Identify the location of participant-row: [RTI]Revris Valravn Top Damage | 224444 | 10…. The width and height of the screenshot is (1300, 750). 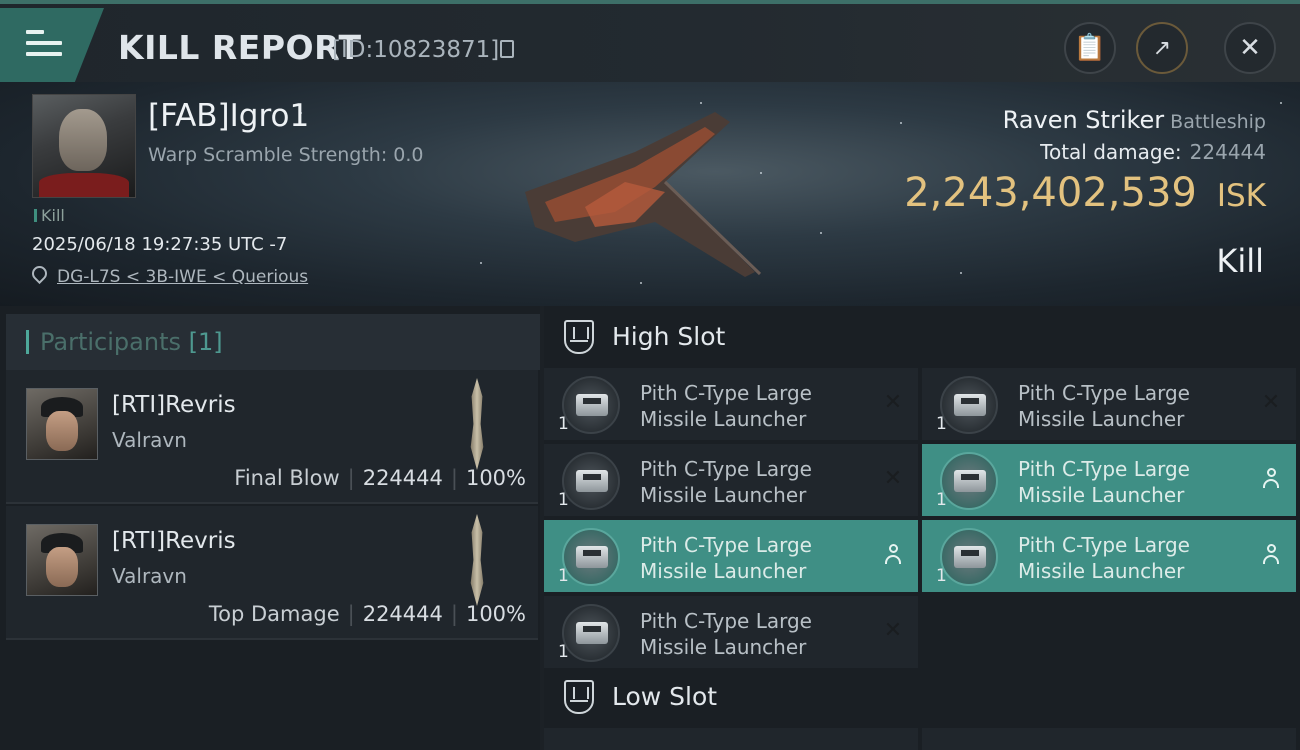
(272, 573).